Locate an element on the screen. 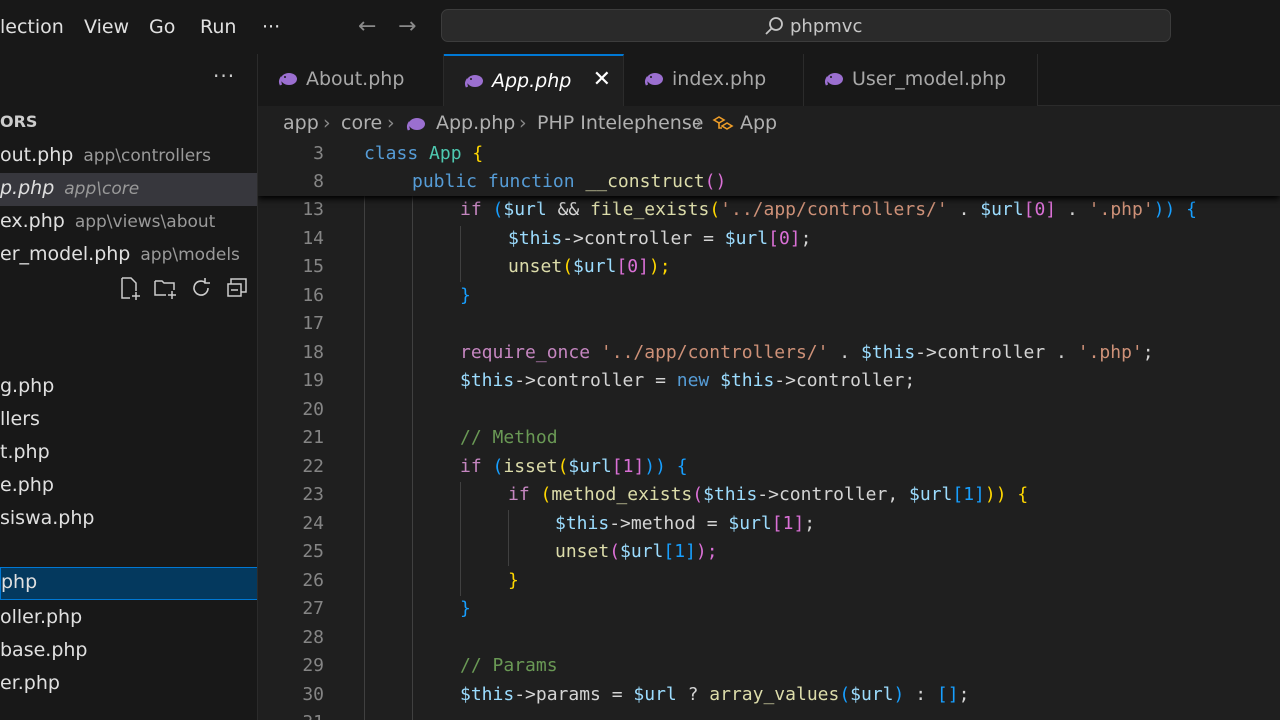 The height and width of the screenshot is (720, 1280). tab-index-php: index.php is located at coordinates (714, 80).